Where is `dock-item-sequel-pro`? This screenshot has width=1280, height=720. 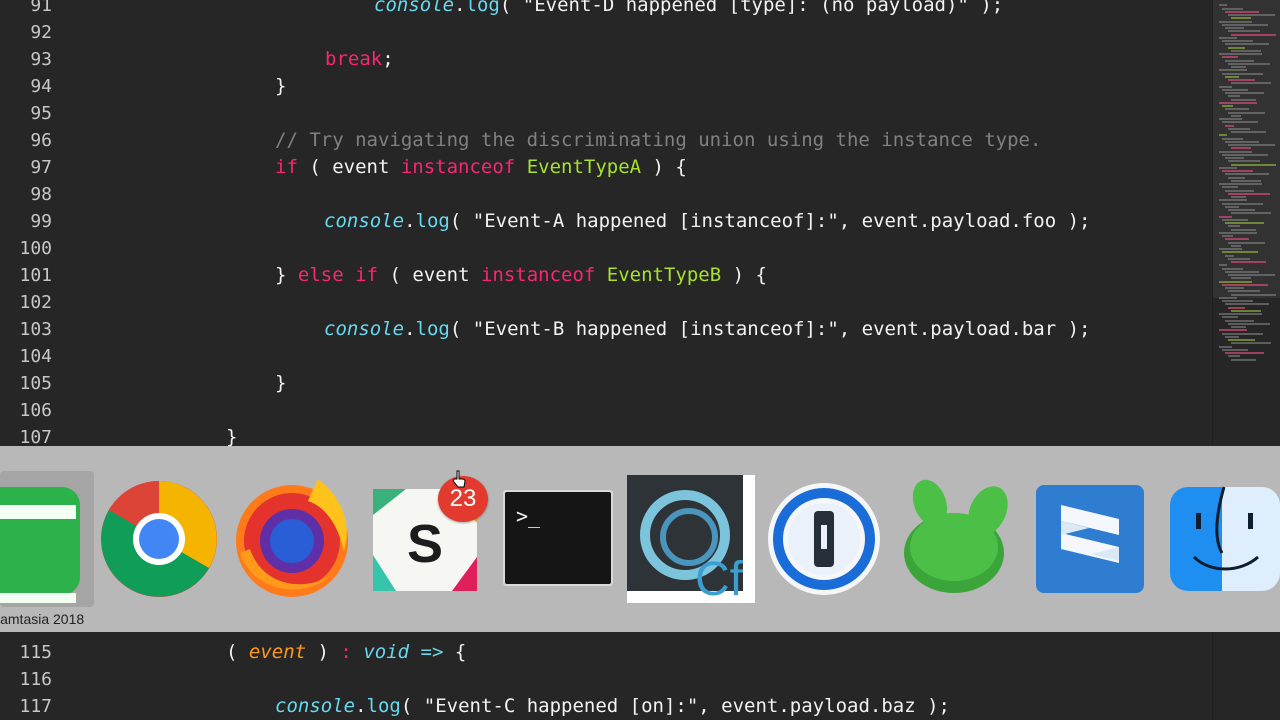 dock-item-sequel-pro is located at coordinates (953, 539).